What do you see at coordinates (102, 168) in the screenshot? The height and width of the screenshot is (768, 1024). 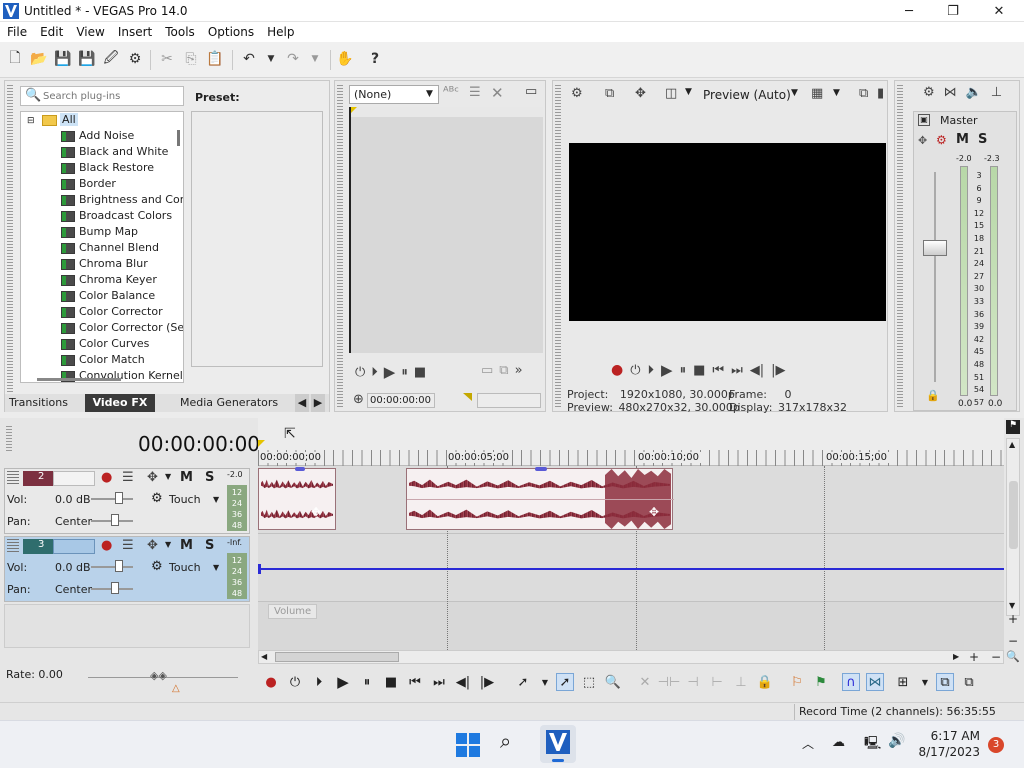 I see `plugin-item: Black Restore` at bounding box center [102, 168].